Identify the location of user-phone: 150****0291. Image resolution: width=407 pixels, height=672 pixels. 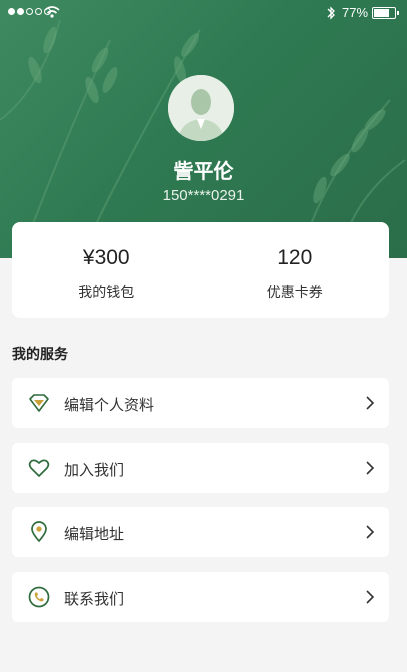
(203, 195).